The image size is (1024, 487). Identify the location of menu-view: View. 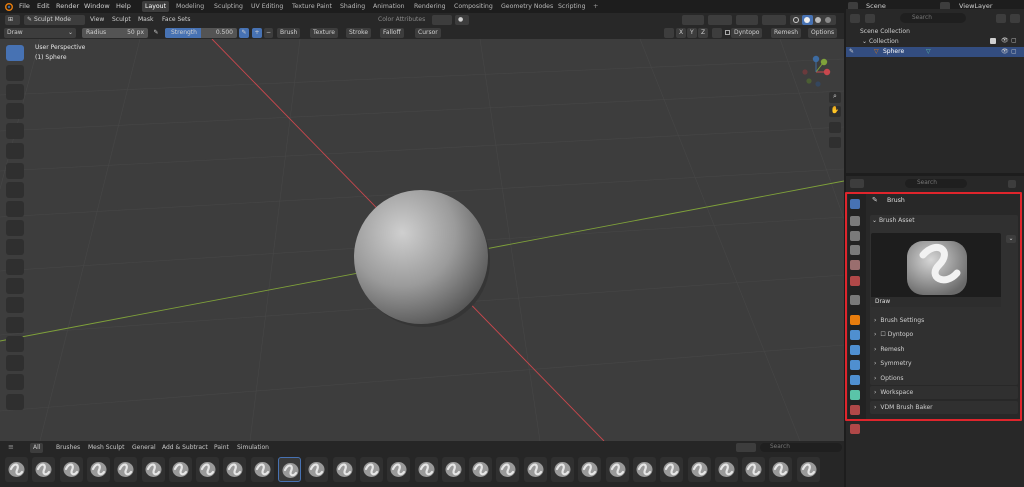
(97, 20).